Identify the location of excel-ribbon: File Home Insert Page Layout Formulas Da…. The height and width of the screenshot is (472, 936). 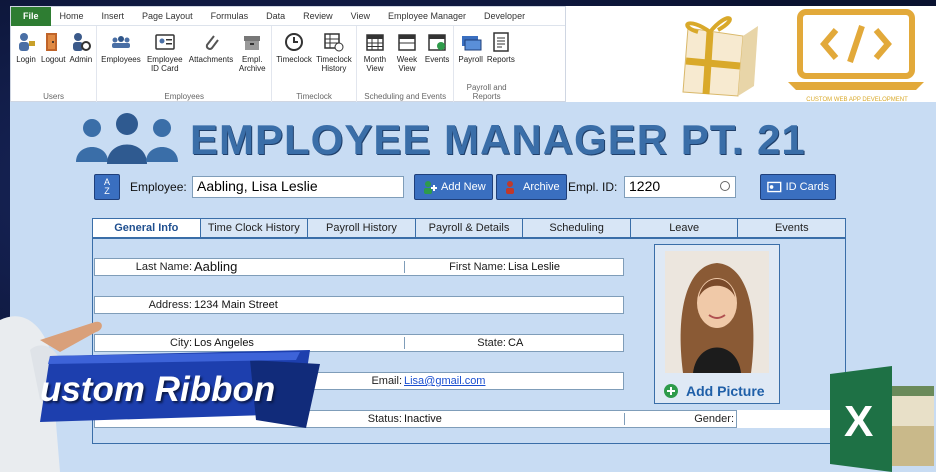
(288, 54).